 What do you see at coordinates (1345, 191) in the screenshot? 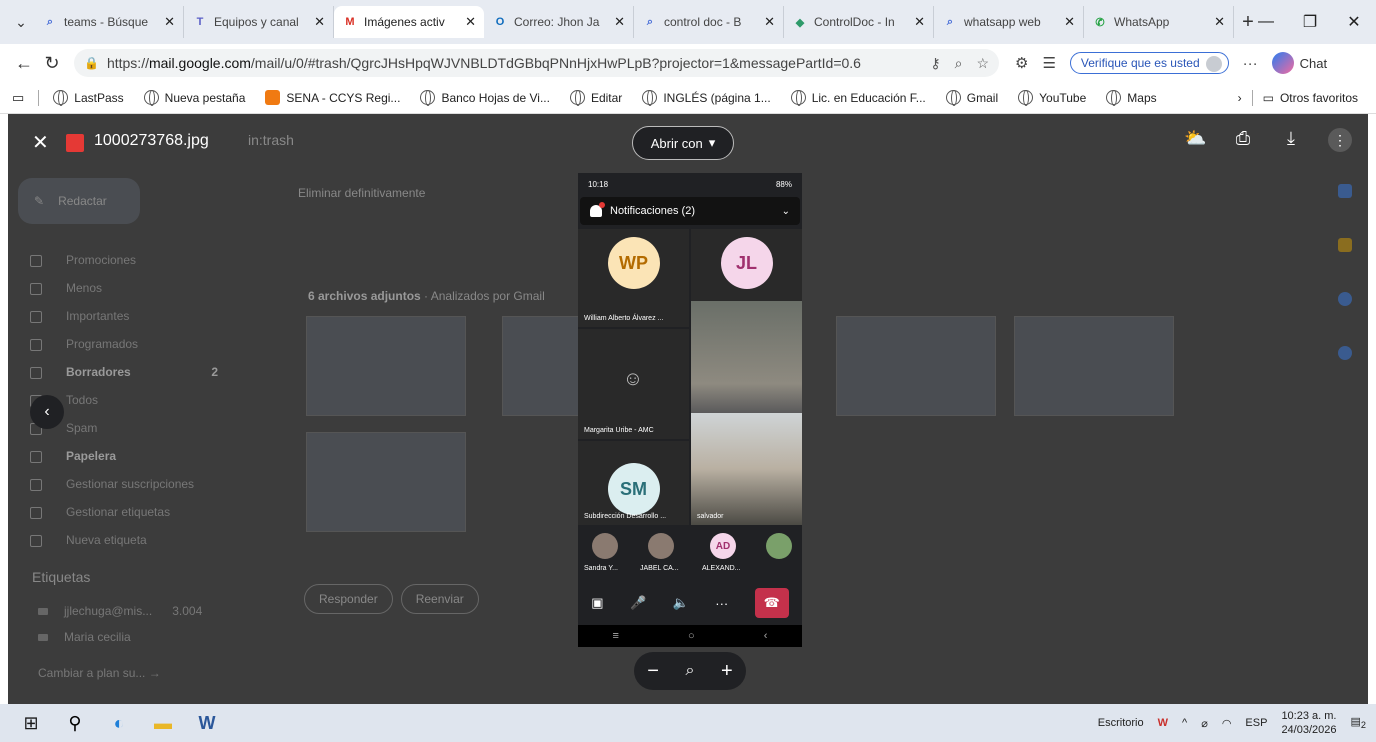
I see `calendar-icon` at bounding box center [1345, 191].